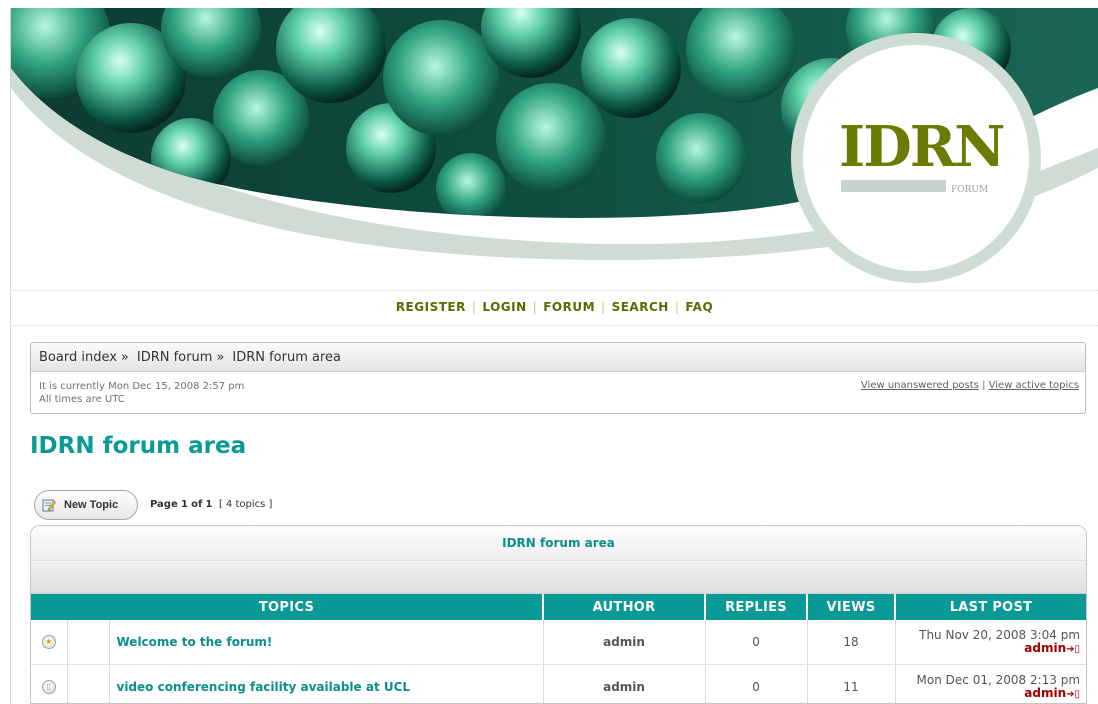 The width and height of the screenshot is (1098, 704). I want to click on breadcrumb-idrn-forum: IDRN forum, so click(171, 354).